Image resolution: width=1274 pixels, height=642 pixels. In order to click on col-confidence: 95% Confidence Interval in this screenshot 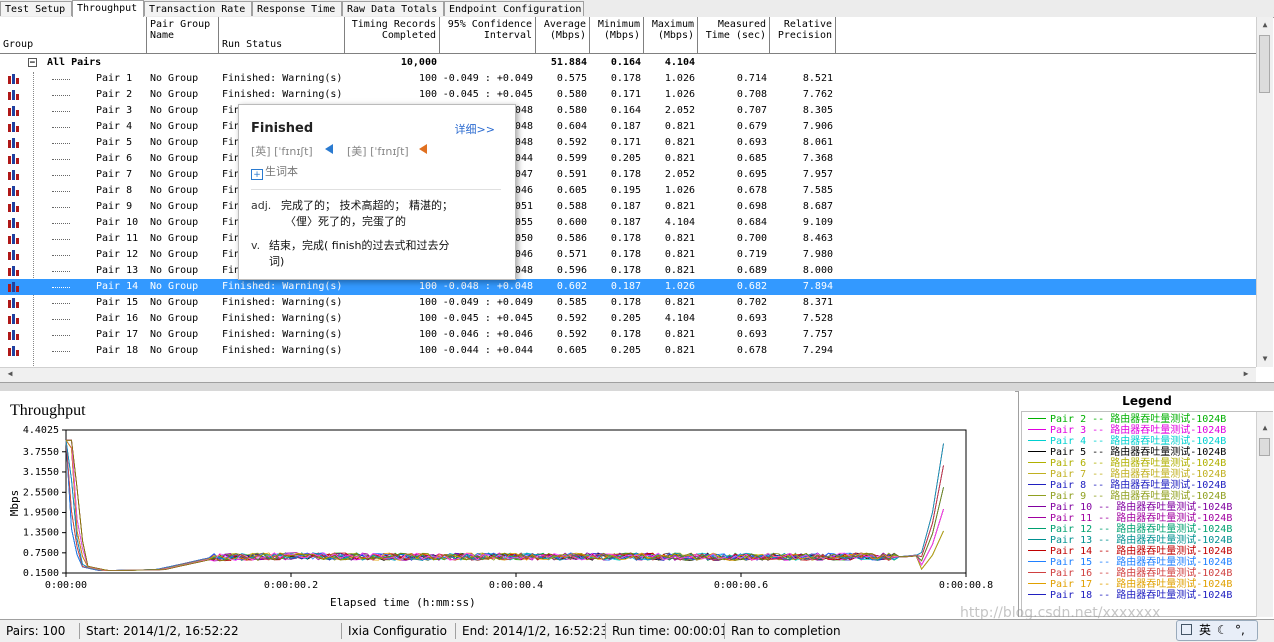, I will do `click(488, 35)`.